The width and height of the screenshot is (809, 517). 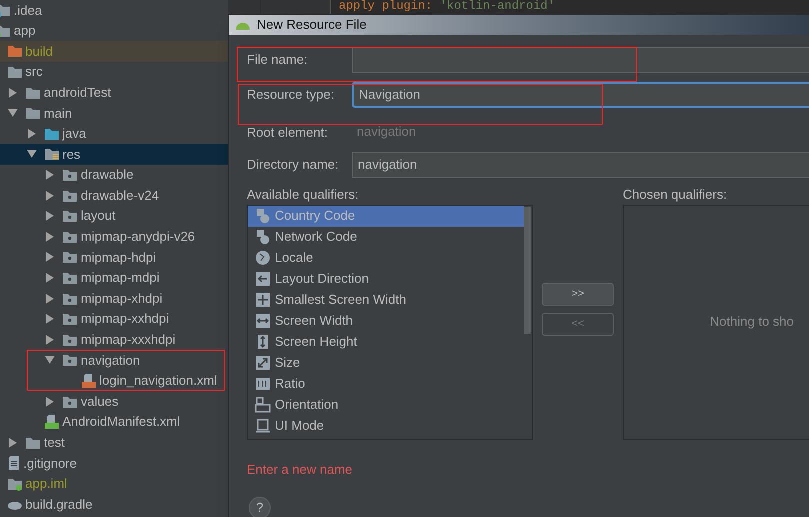 What do you see at coordinates (263, 384) in the screenshot?
I see `ratio-icon` at bounding box center [263, 384].